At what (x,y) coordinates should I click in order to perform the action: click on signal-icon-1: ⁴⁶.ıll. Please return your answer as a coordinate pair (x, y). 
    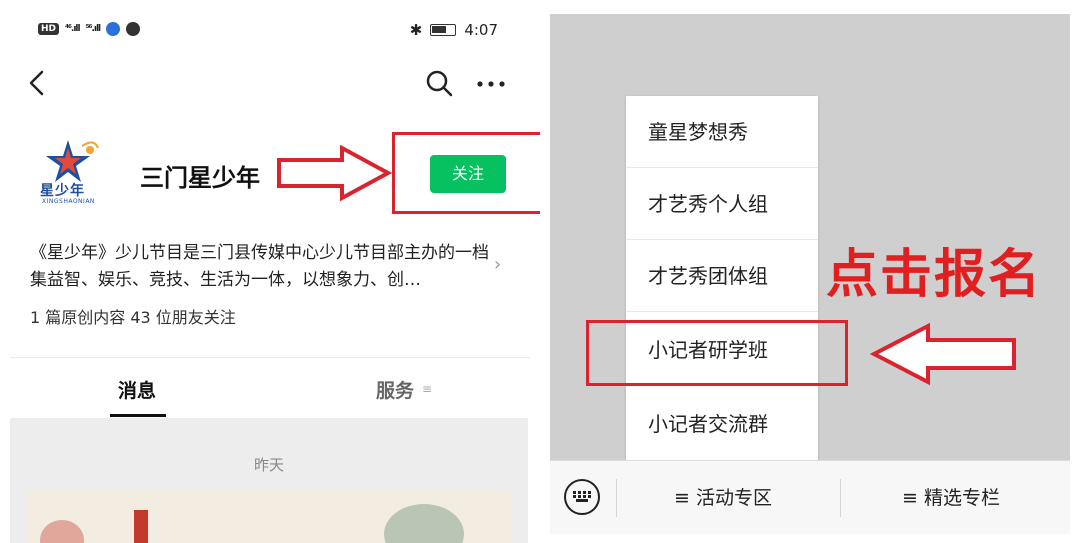
    Looking at the image, I should click on (73, 29).